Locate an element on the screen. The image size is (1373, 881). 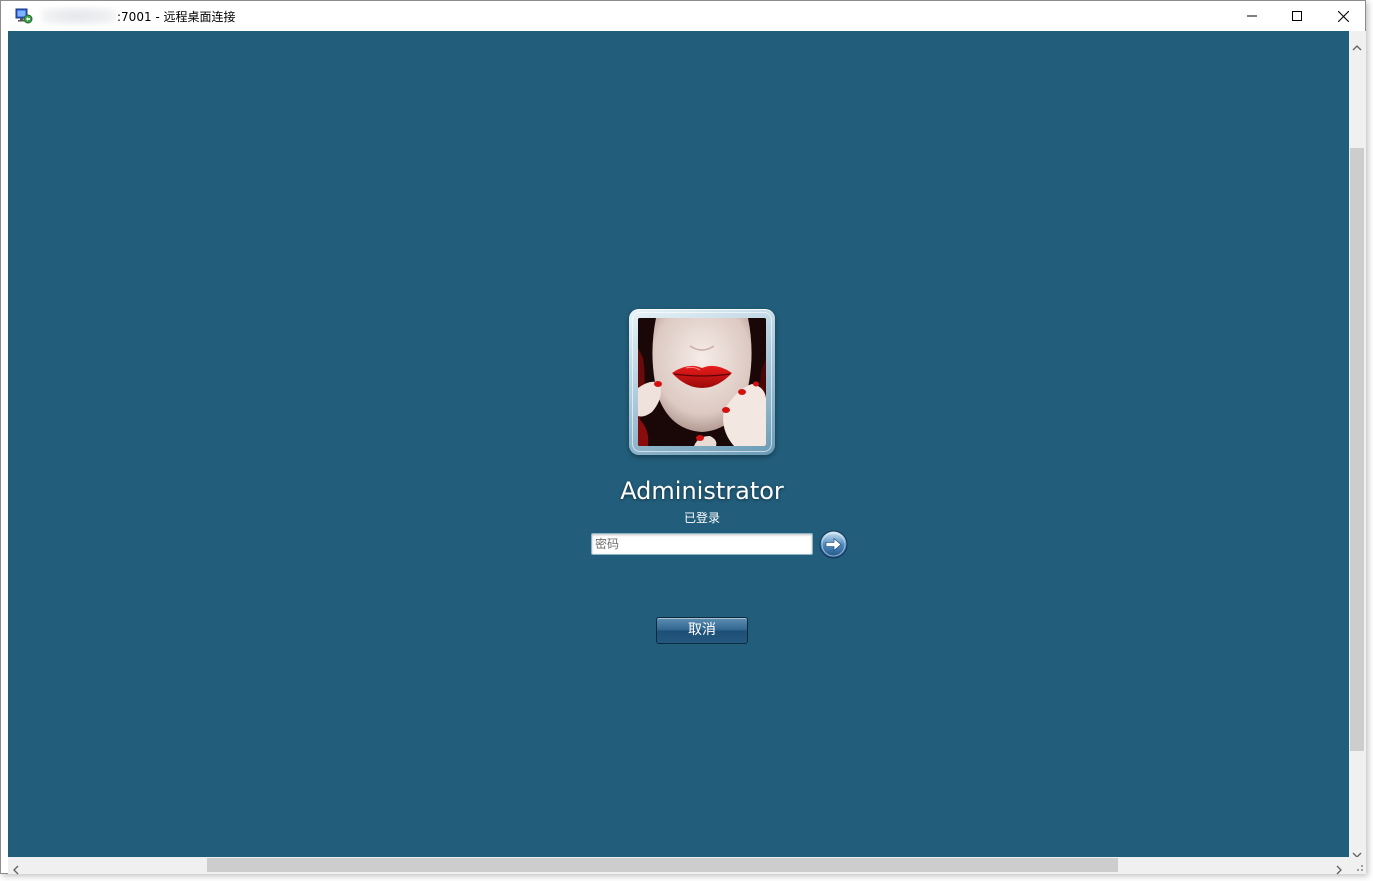
close-button is located at coordinates (1343, 16).